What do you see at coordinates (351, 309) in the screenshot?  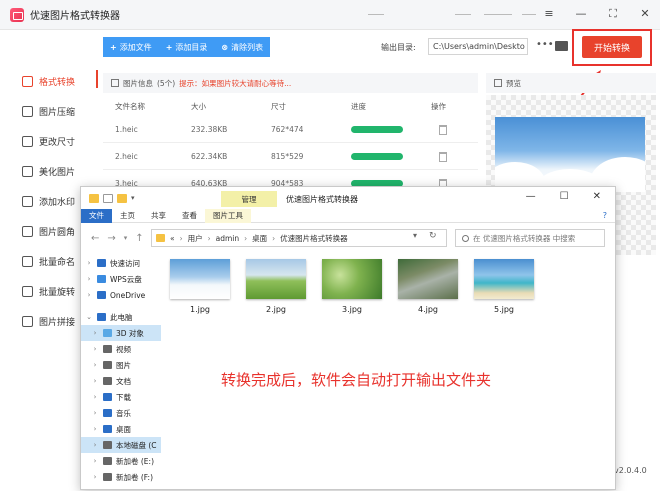 I see `file-label: 3.jpg` at bounding box center [351, 309].